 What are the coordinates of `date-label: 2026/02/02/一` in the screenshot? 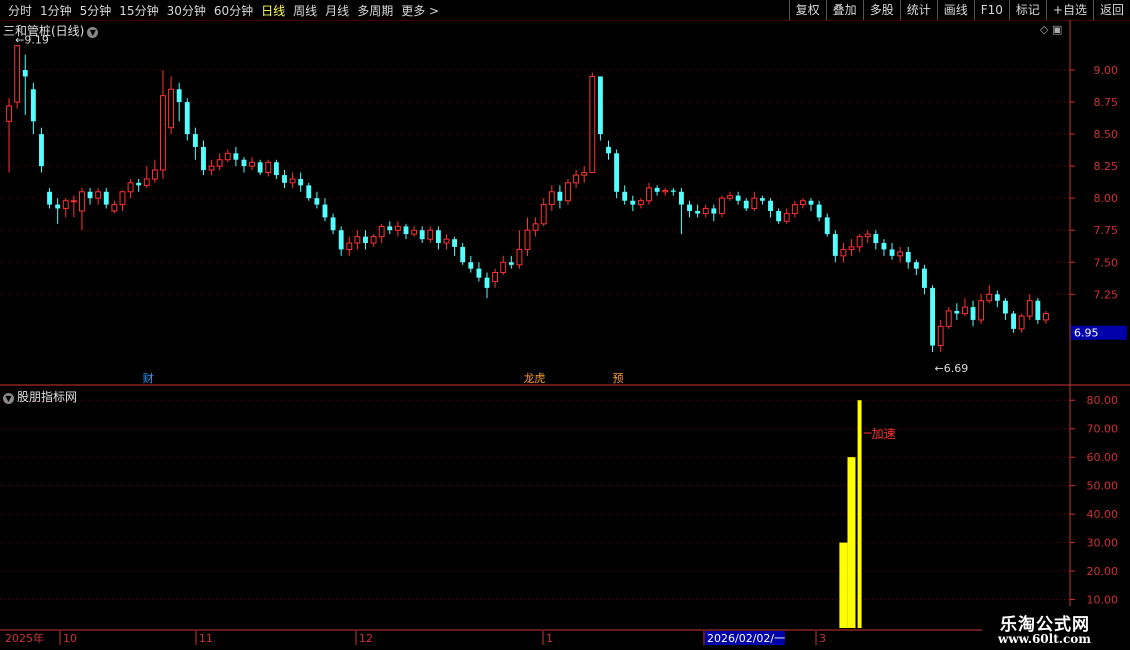 It's located at (746, 638).